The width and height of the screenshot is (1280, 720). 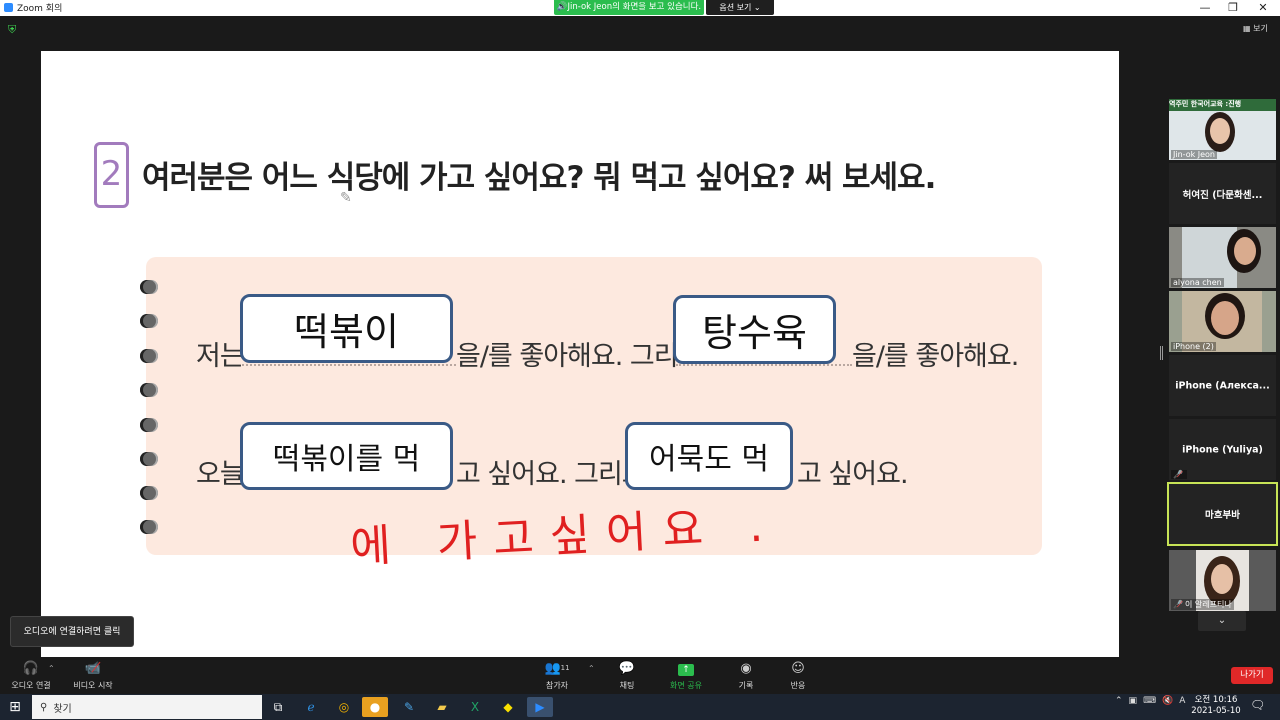 What do you see at coordinates (1247, 28) in the screenshot?
I see `grid-icon: ▦` at bounding box center [1247, 28].